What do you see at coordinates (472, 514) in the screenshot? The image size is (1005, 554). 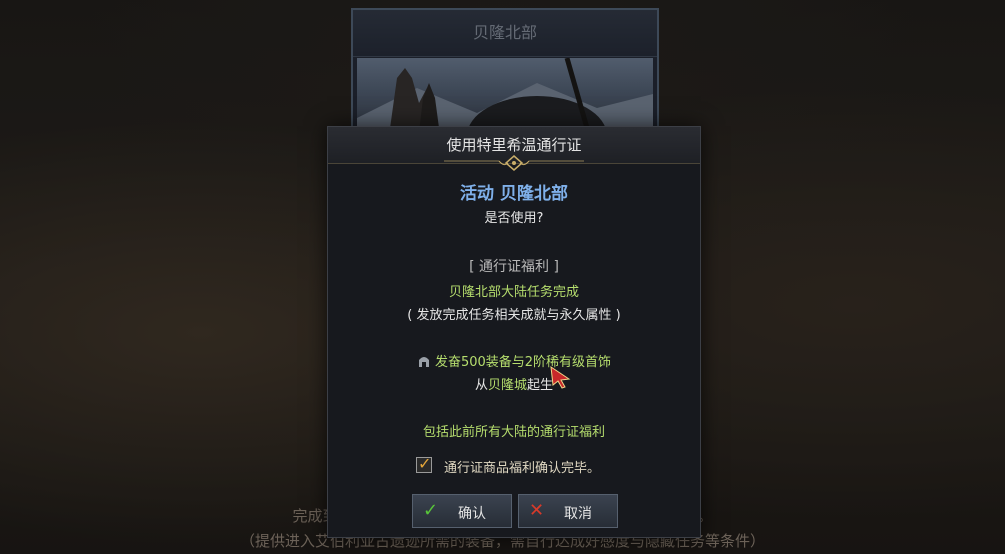 I see `confirm-button-label: 确认` at bounding box center [472, 514].